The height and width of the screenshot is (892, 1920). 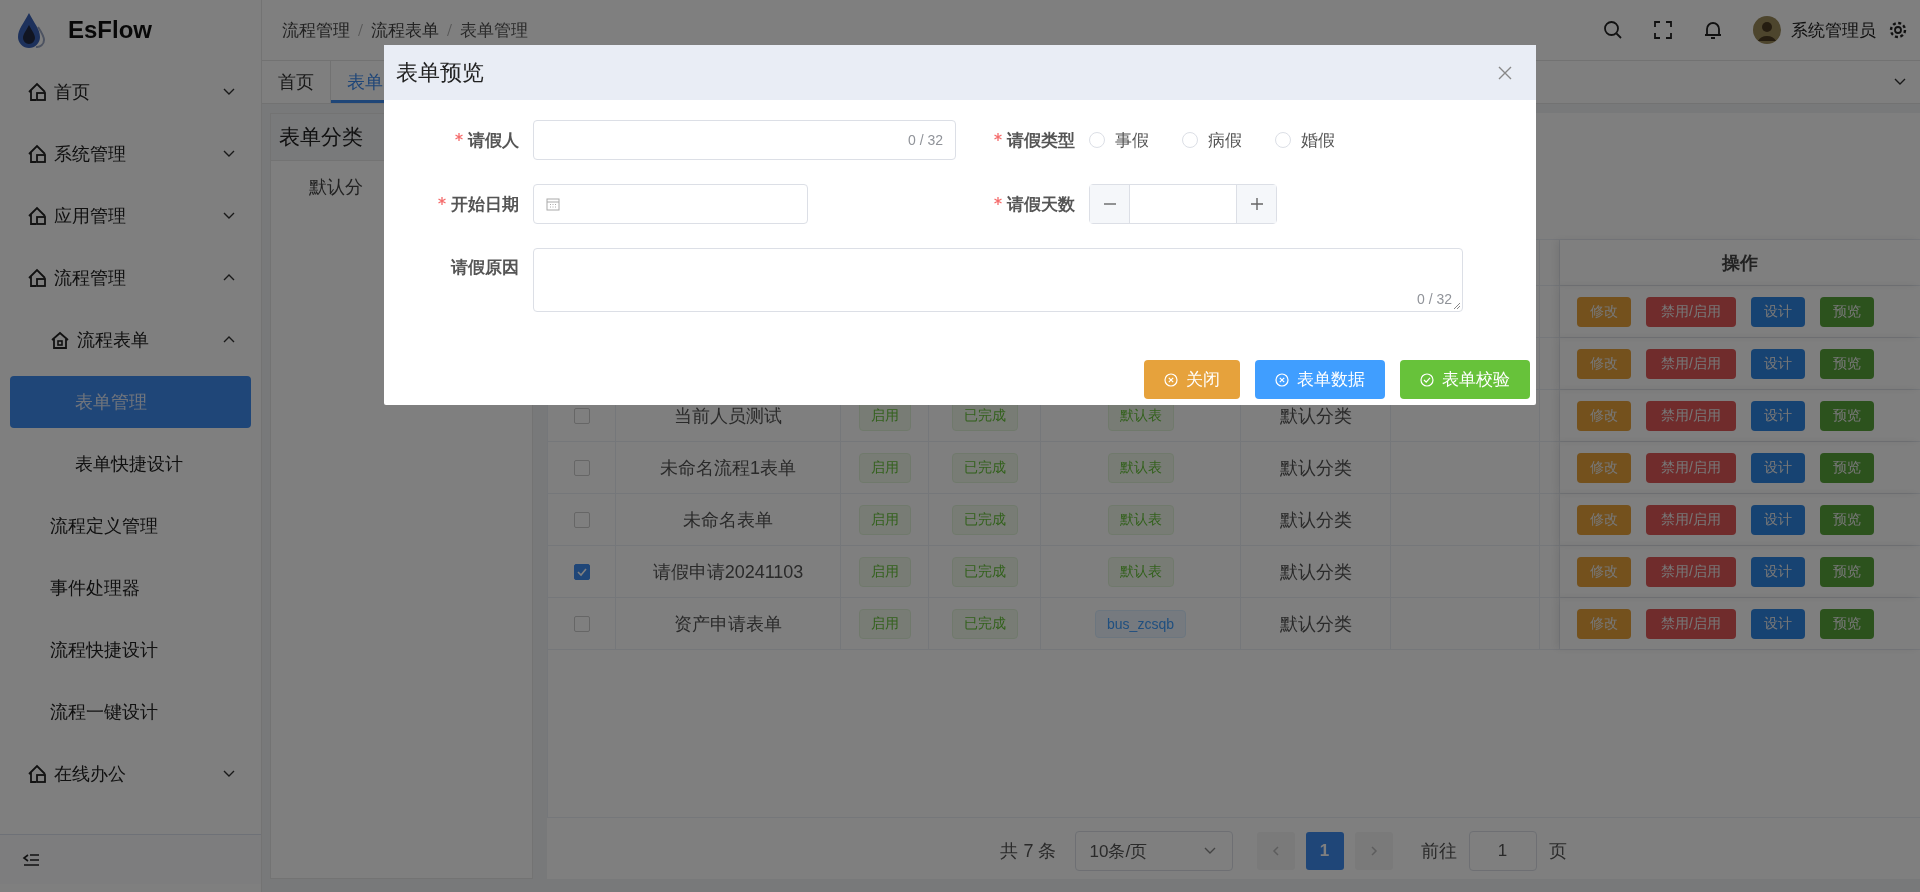 I want to click on menu-item: 应用管理, so click(x=130, y=216).